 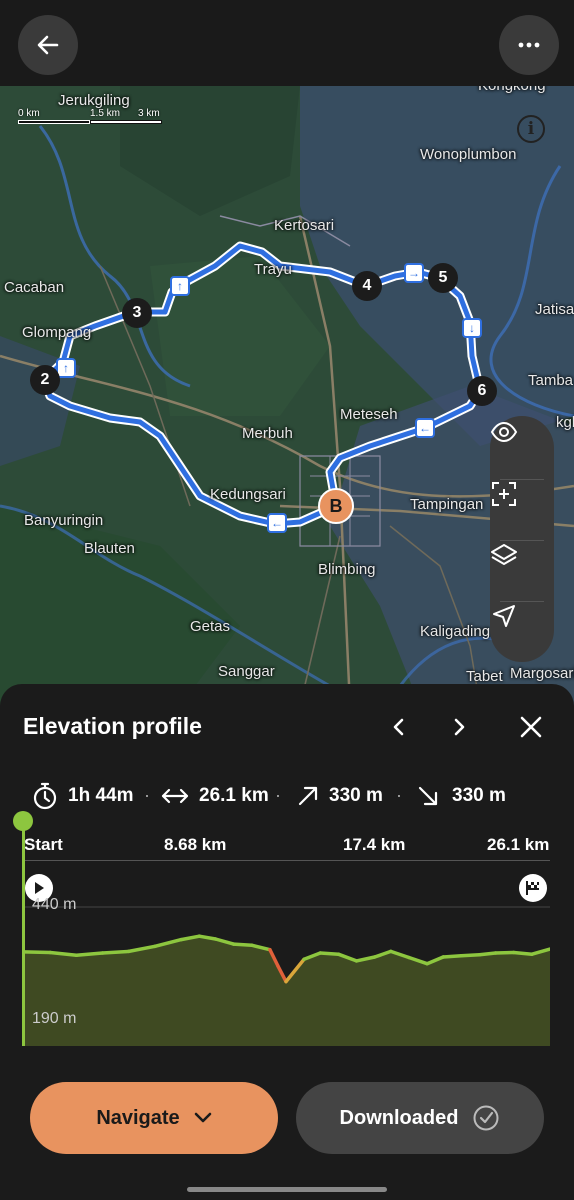 I want to click on scale-bar-second, so click(x=126, y=122).